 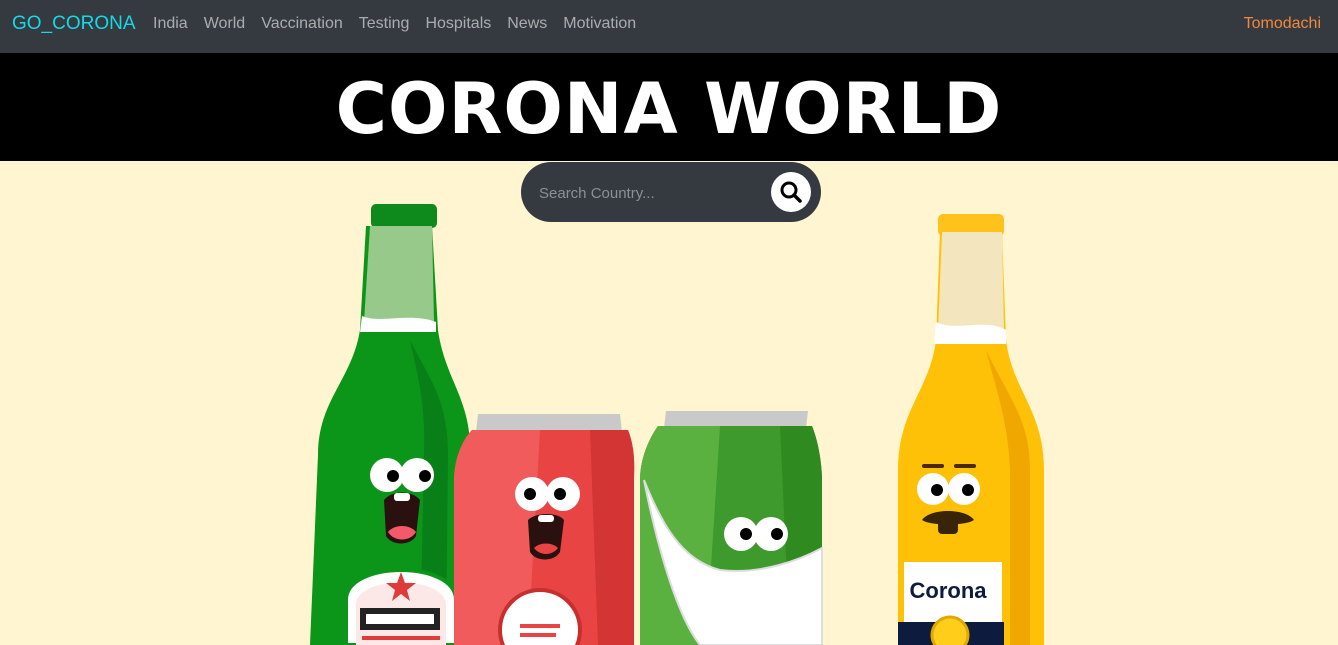 What do you see at coordinates (302, 24) in the screenshot?
I see `nav-link-vaccination: Vaccination` at bounding box center [302, 24].